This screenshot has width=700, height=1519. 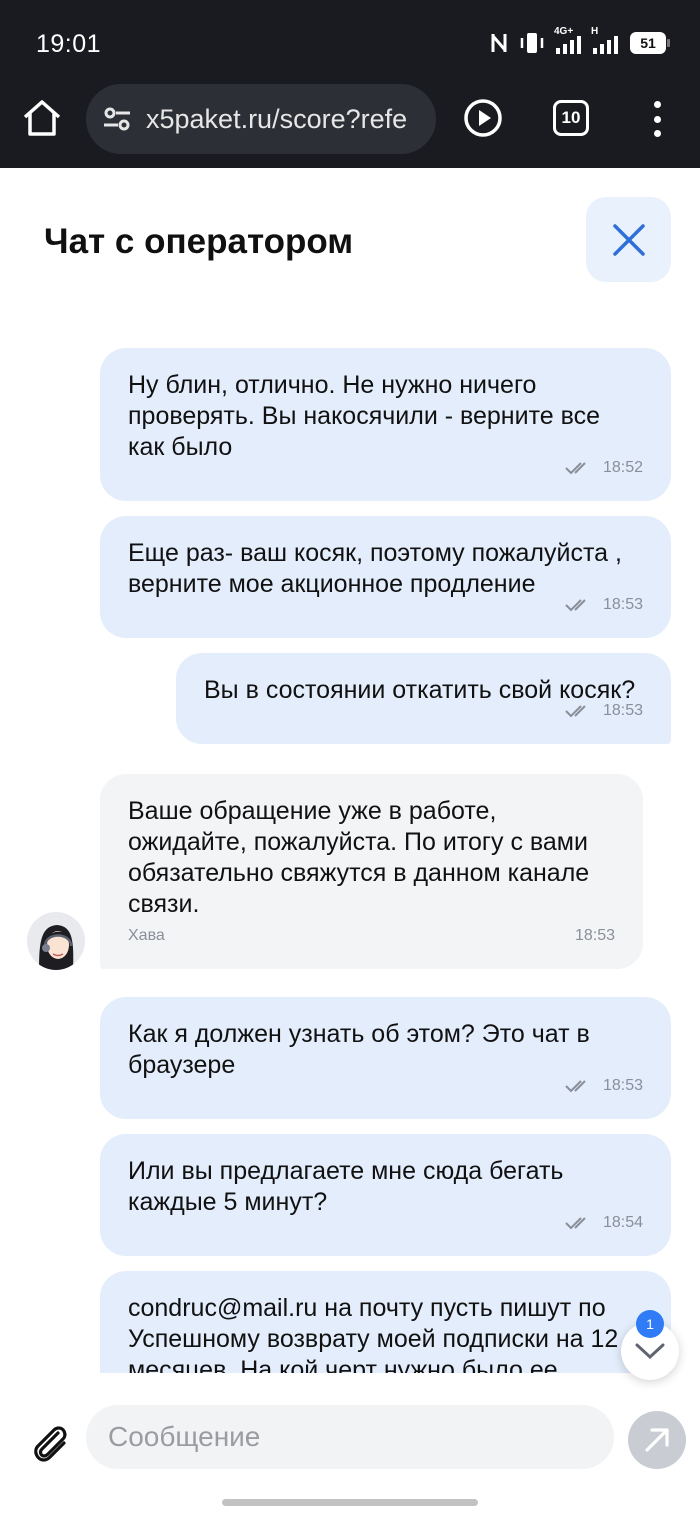 What do you see at coordinates (277, 118) in the screenshot?
I see `url-text: x5paket.ru/score?refe` at bounding box center [277, 118].